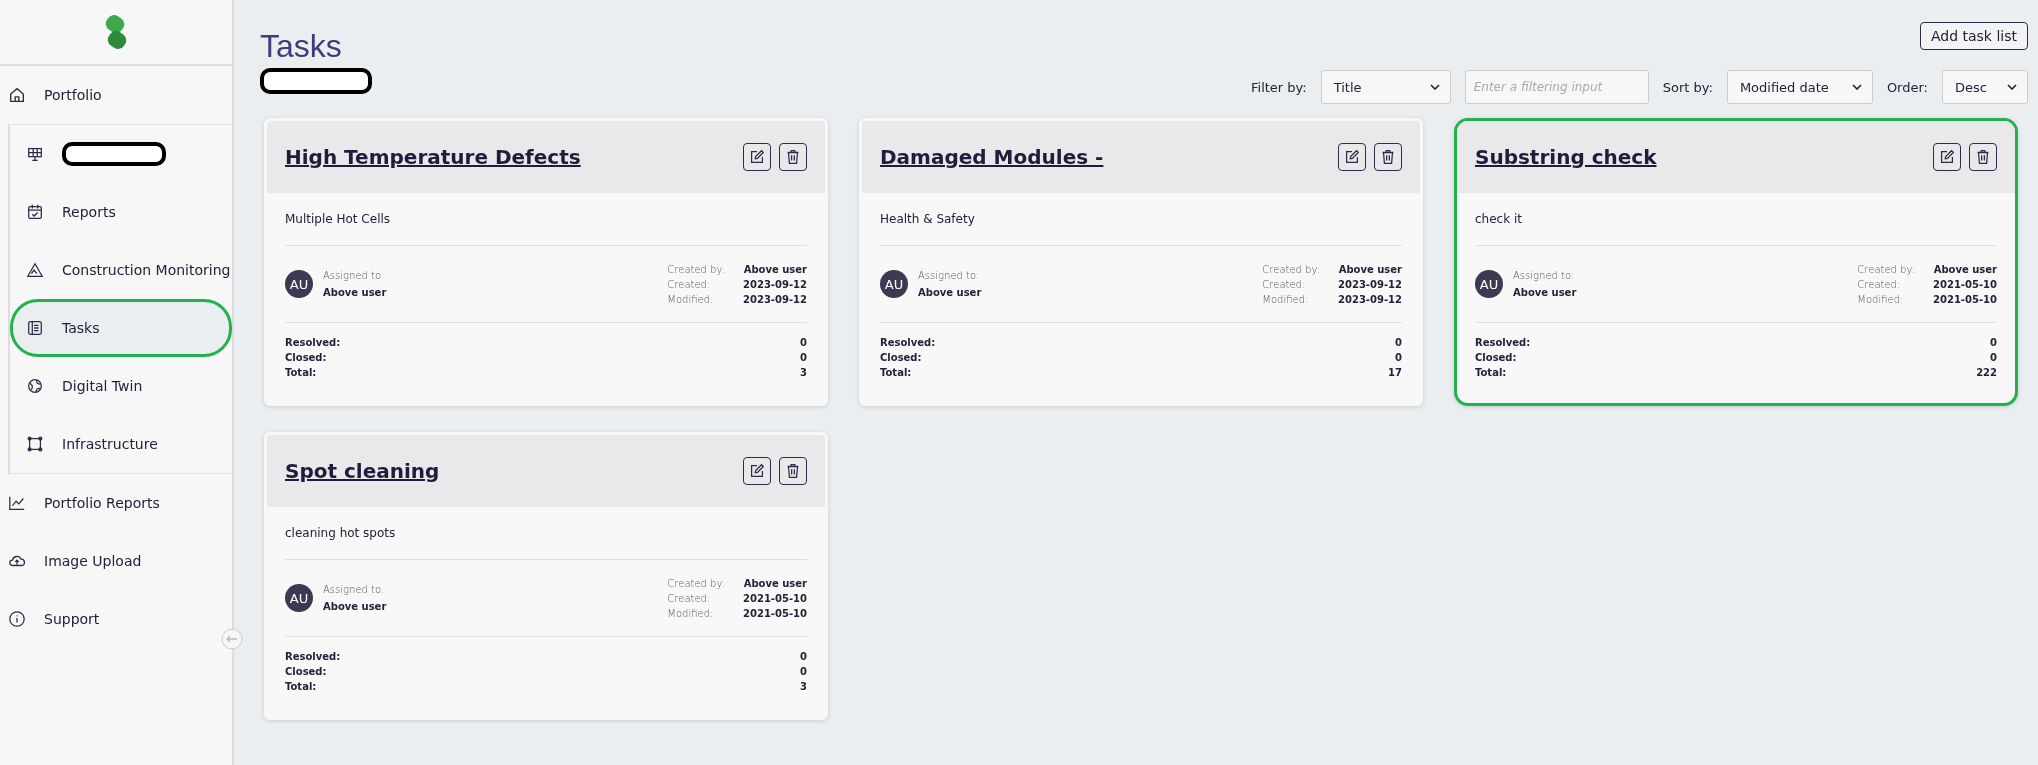  I want to click on sidebar-item: Construction Monitoring, so click(121, 270).